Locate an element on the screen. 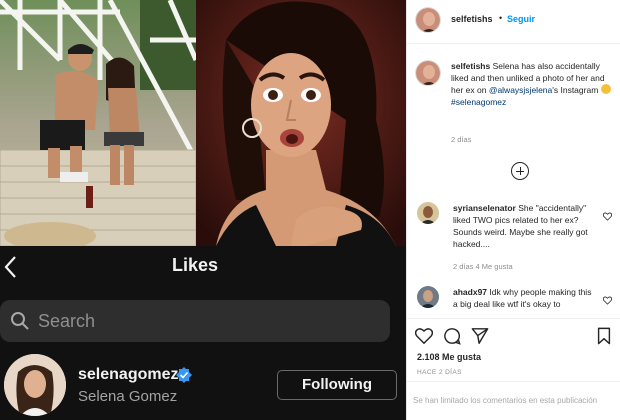  likes-count: 2.108 Me gusta is located at coordinates (449, 357).